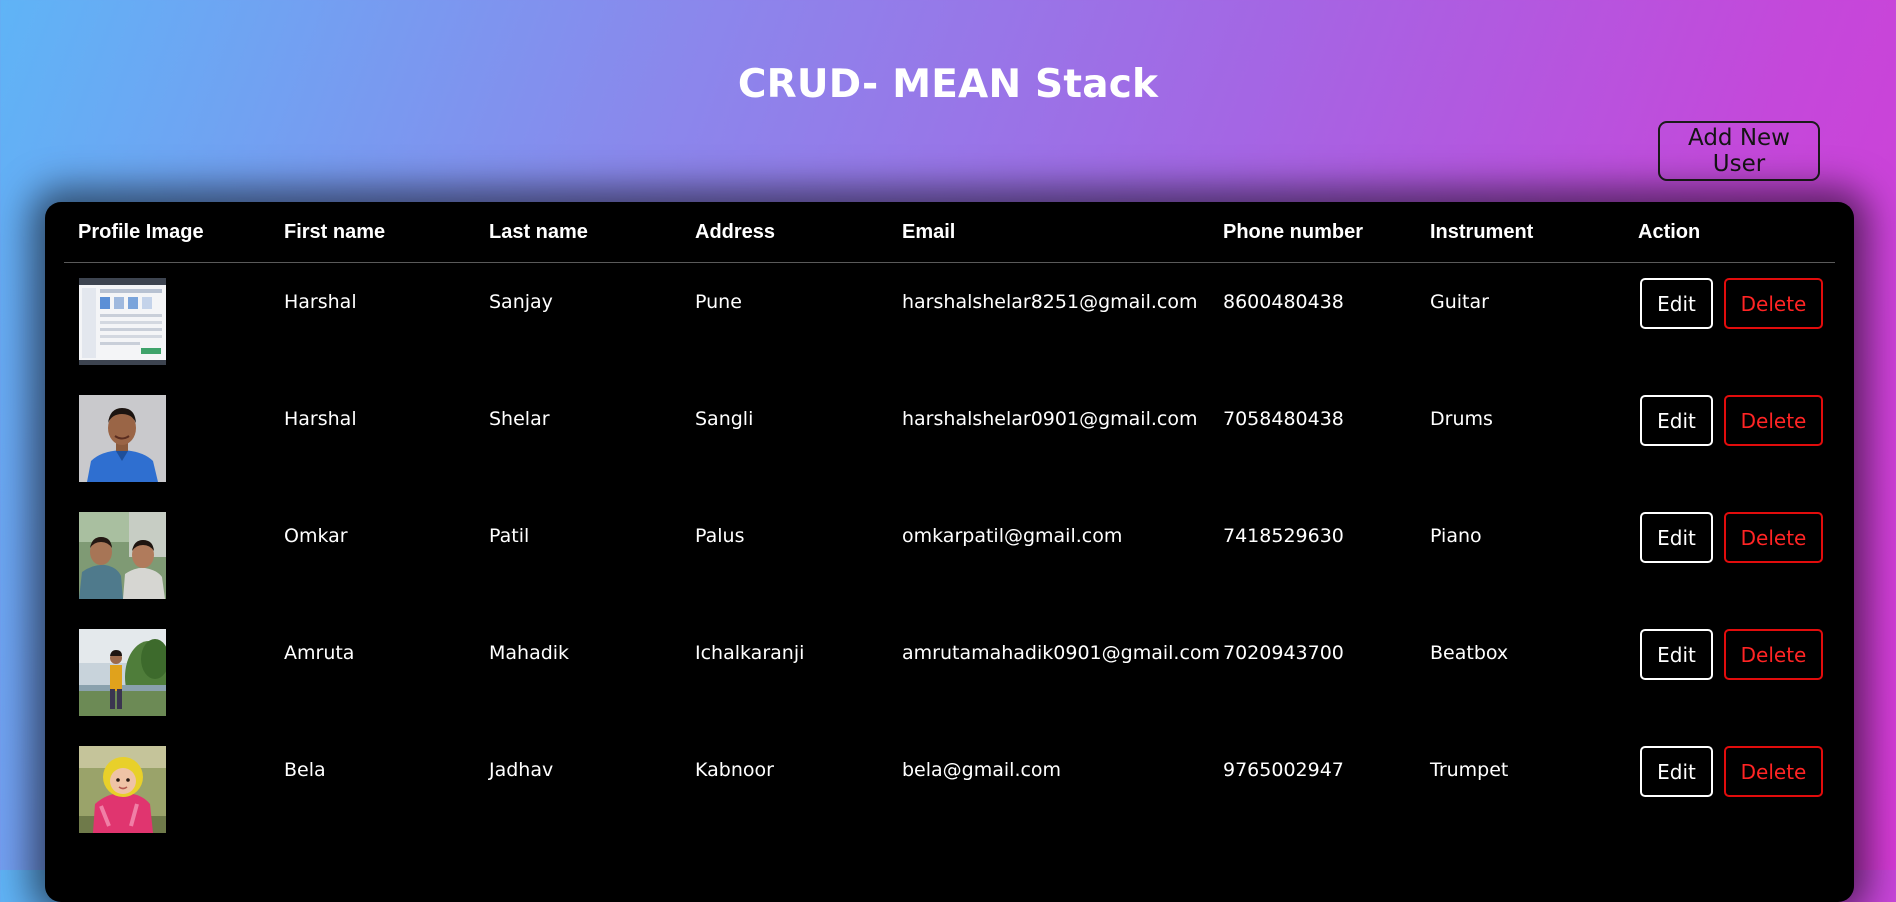 Image resolution: width=1896 pixels, height=902 pixels. Describe the element at coordinates (1469, 770) in the screenshot. I see `cell-instrument: Trumpet` at that location.